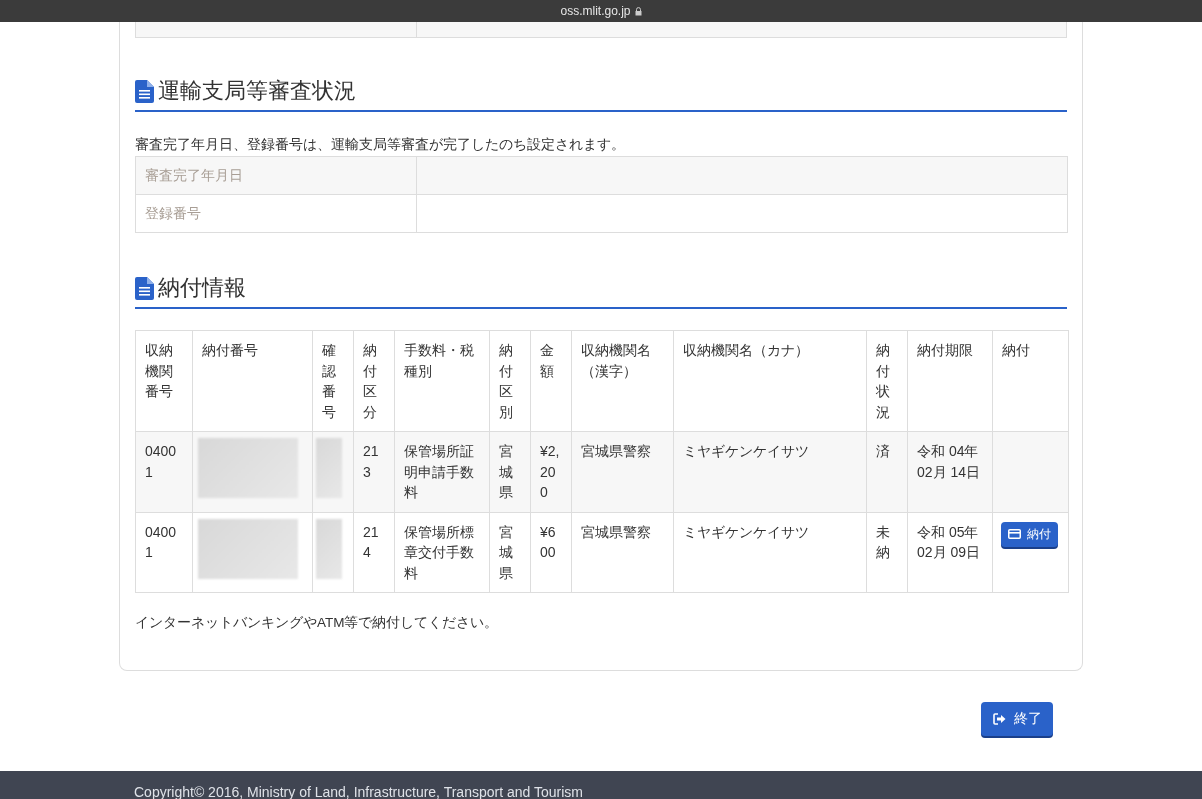 The width and height of the screenshot is (1202, 799). What do you see at coordinates (1030, 381) in the screenshot?
I see `column-header: 納付` at bounding box center [1030, 381].